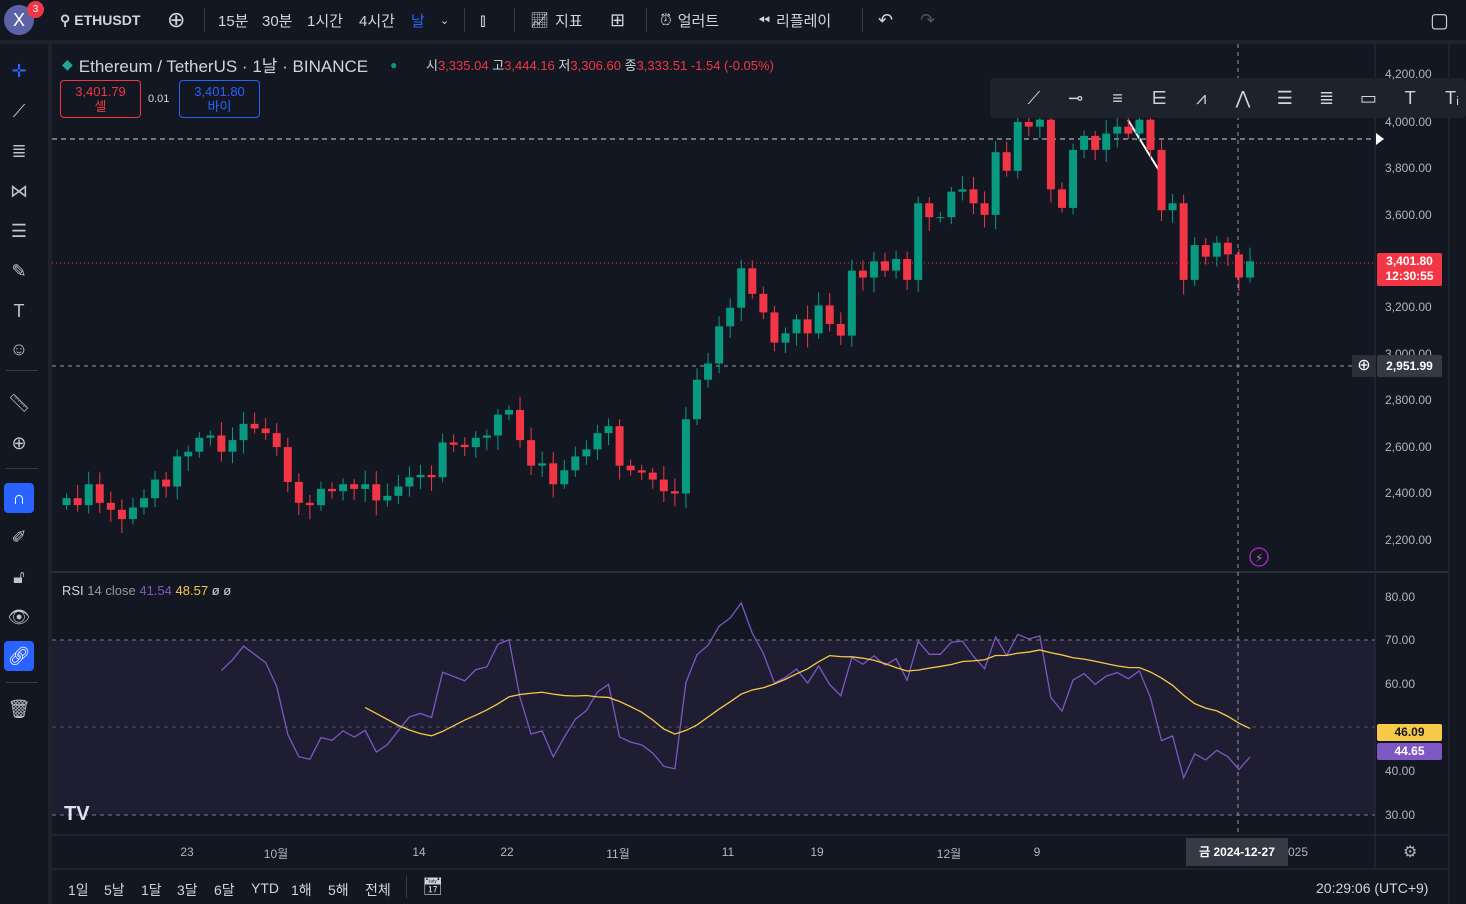 This screenshot has height=904, width=1466. Describe the element at coordinates (1228, 98) in the screenshot. I see `floating-drawing-toolbar: ⟋ ⊸ ≡ ⋿ ⩘ ⋀ ☰ ≣ ▭ T Tᵢ` at that location.